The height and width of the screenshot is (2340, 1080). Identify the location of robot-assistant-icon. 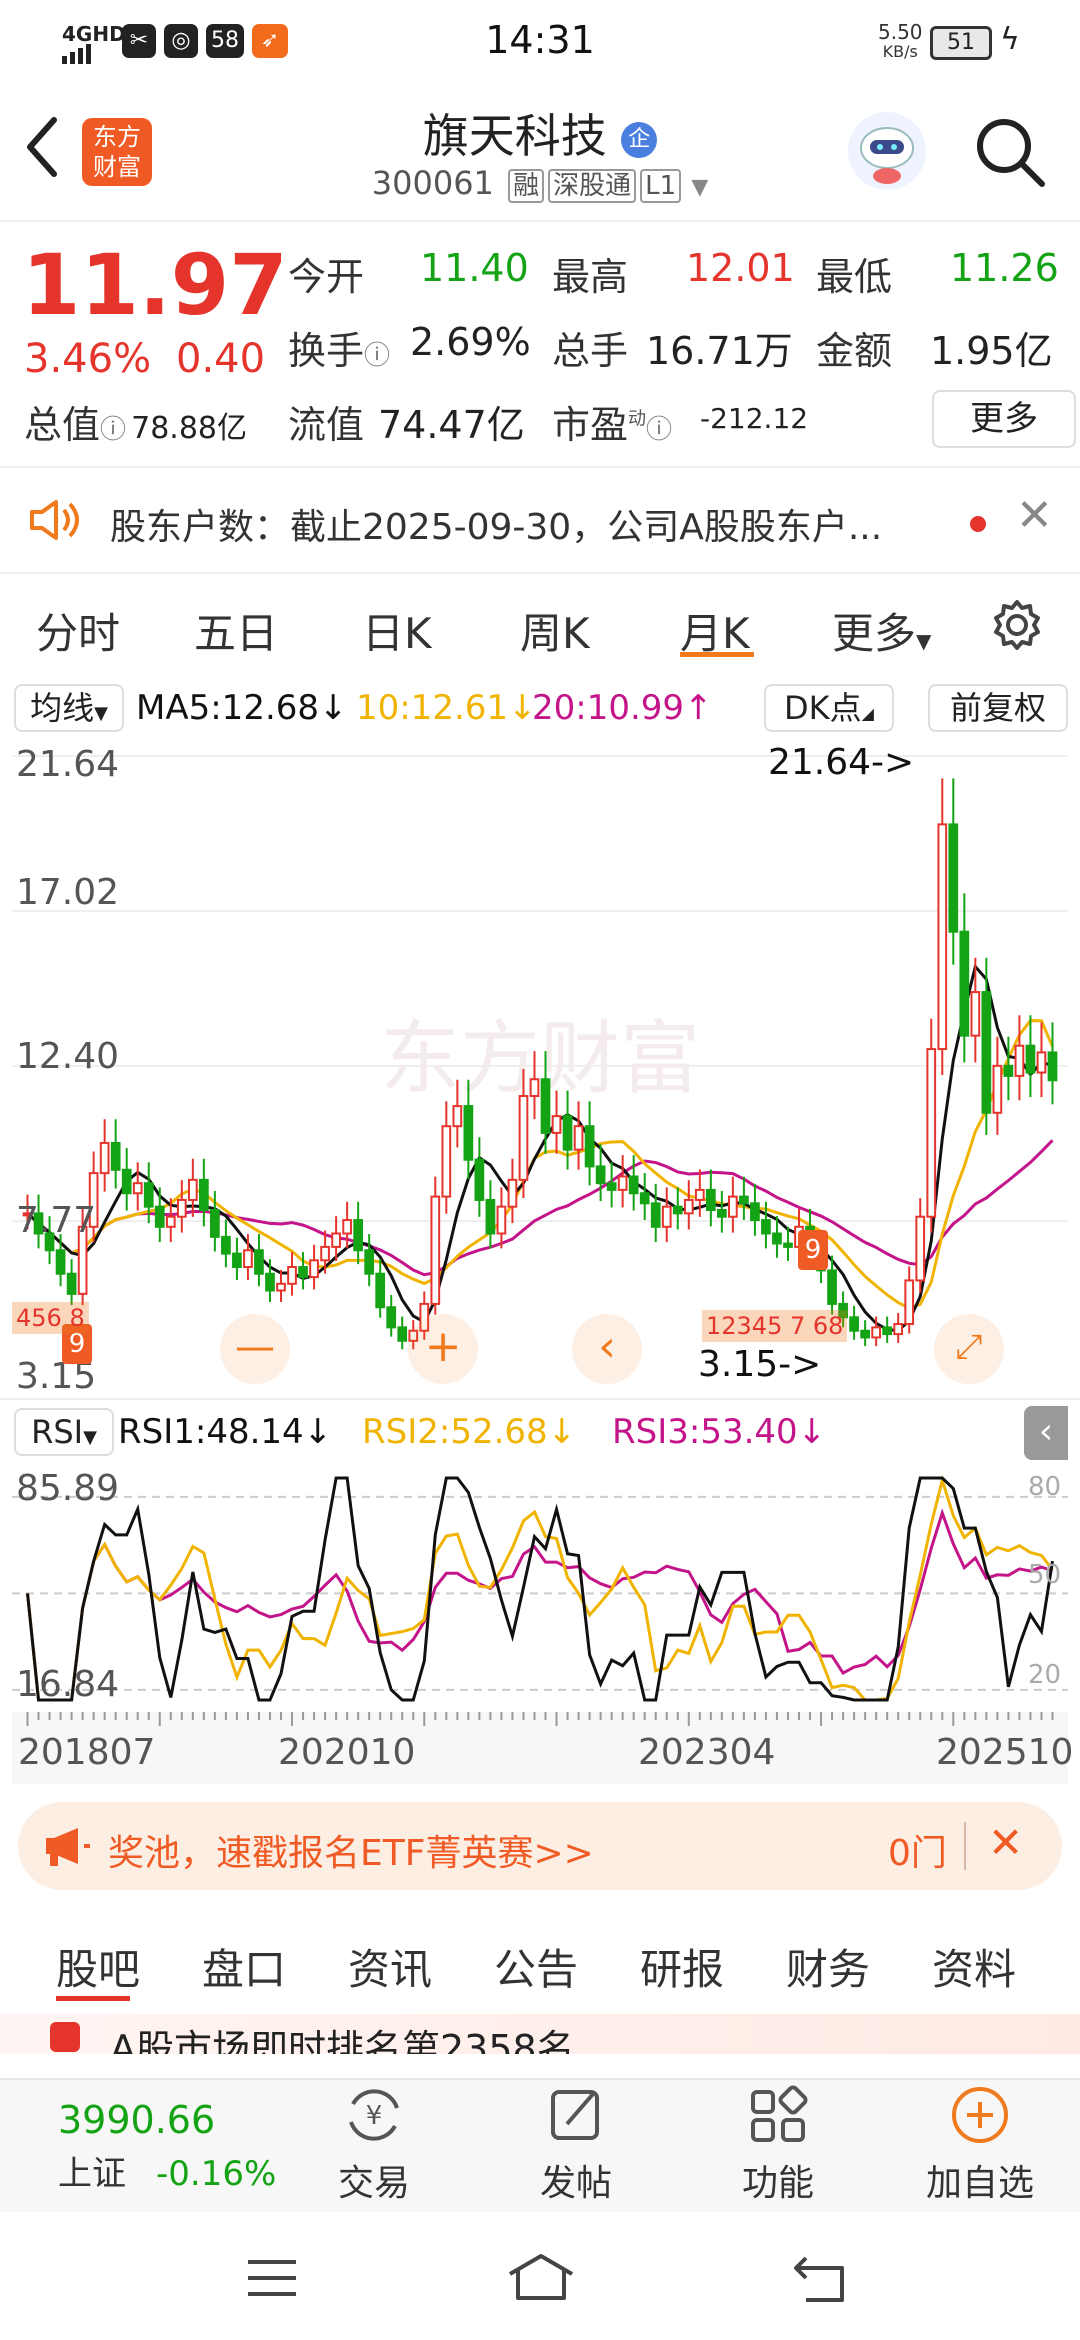
(887, 151).